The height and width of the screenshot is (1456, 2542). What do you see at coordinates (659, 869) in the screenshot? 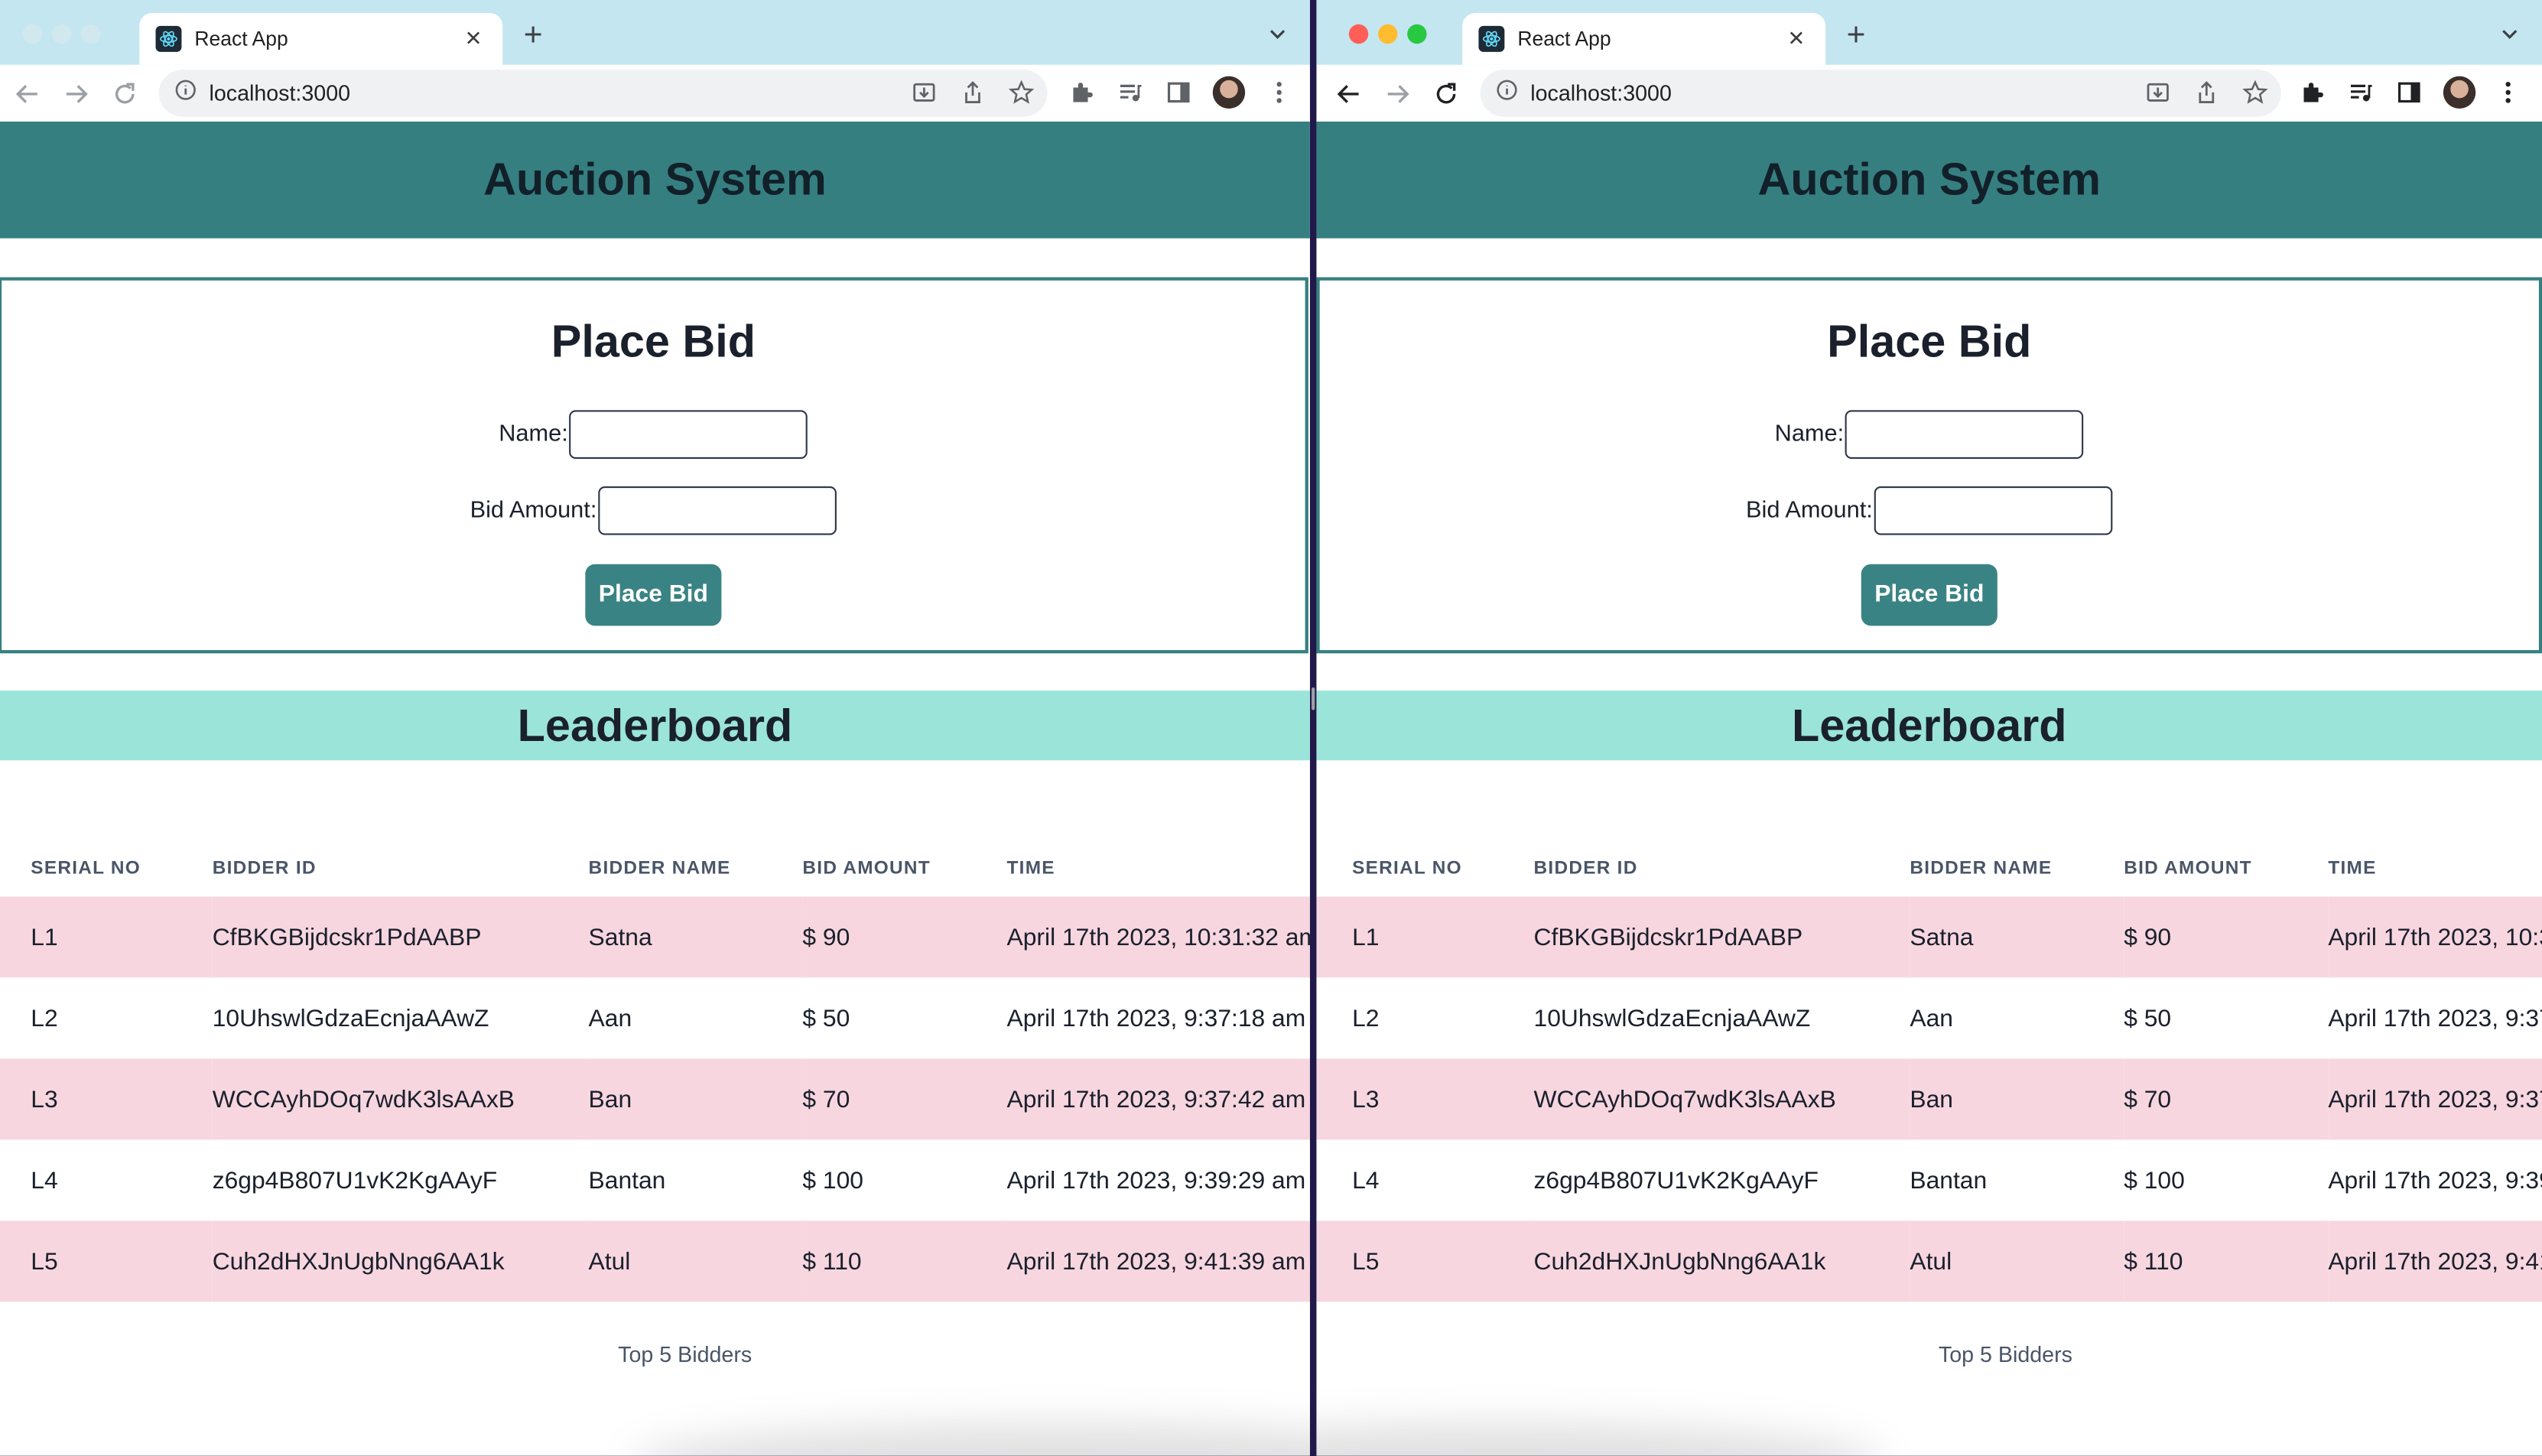
I see `column-header-bidder-name: BIDDER NAME` at bounding box center [659, 869].